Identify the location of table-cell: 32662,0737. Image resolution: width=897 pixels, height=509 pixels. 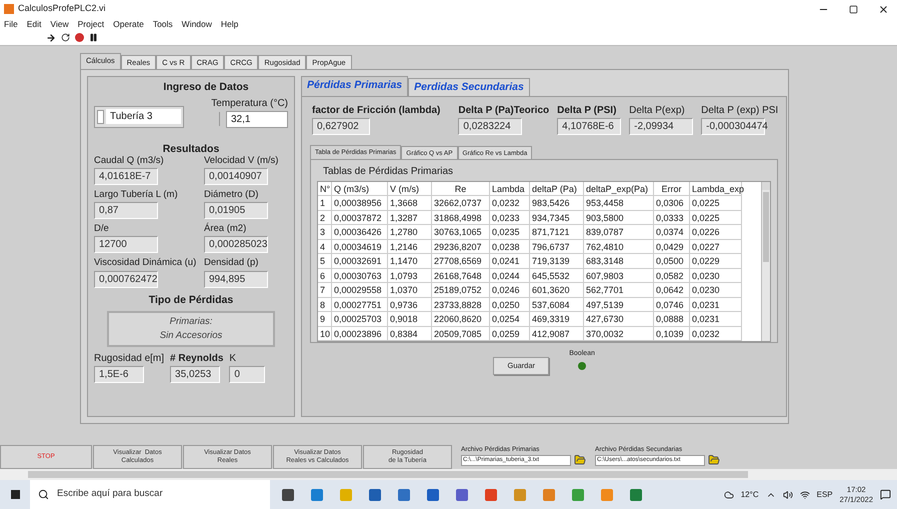
(461, 203).